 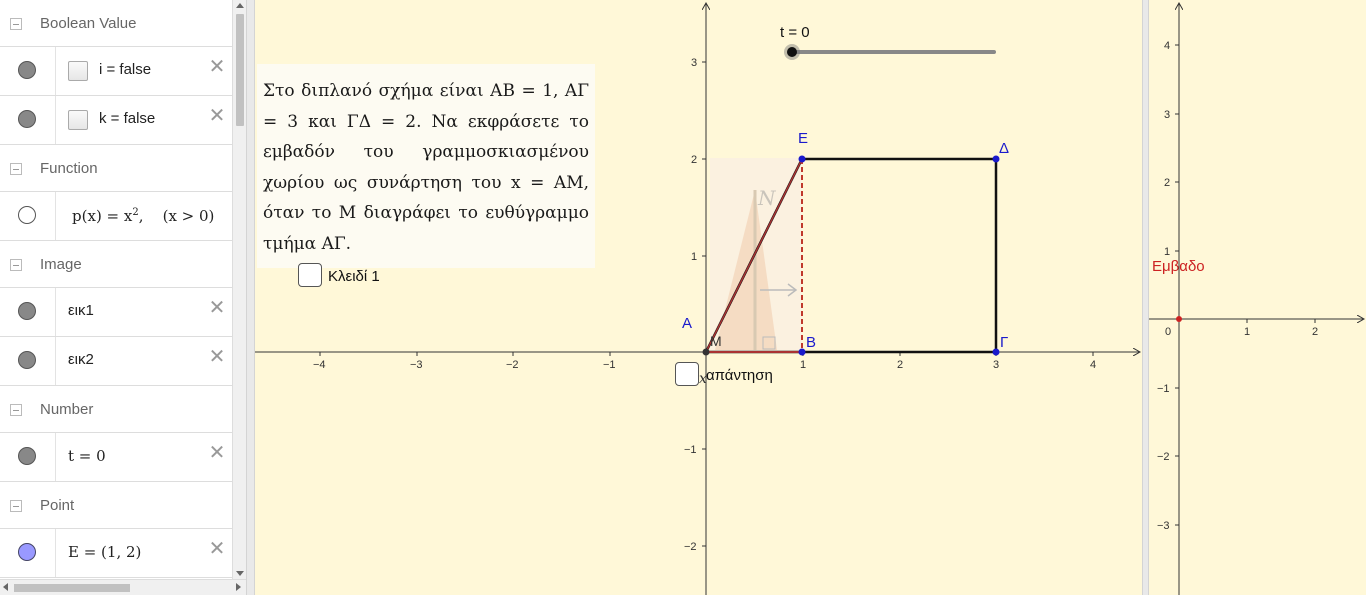 What do you see at coordinates (57, 505) in the screenshot?
I see `group-label: Point` at bounding box center [57, 505].